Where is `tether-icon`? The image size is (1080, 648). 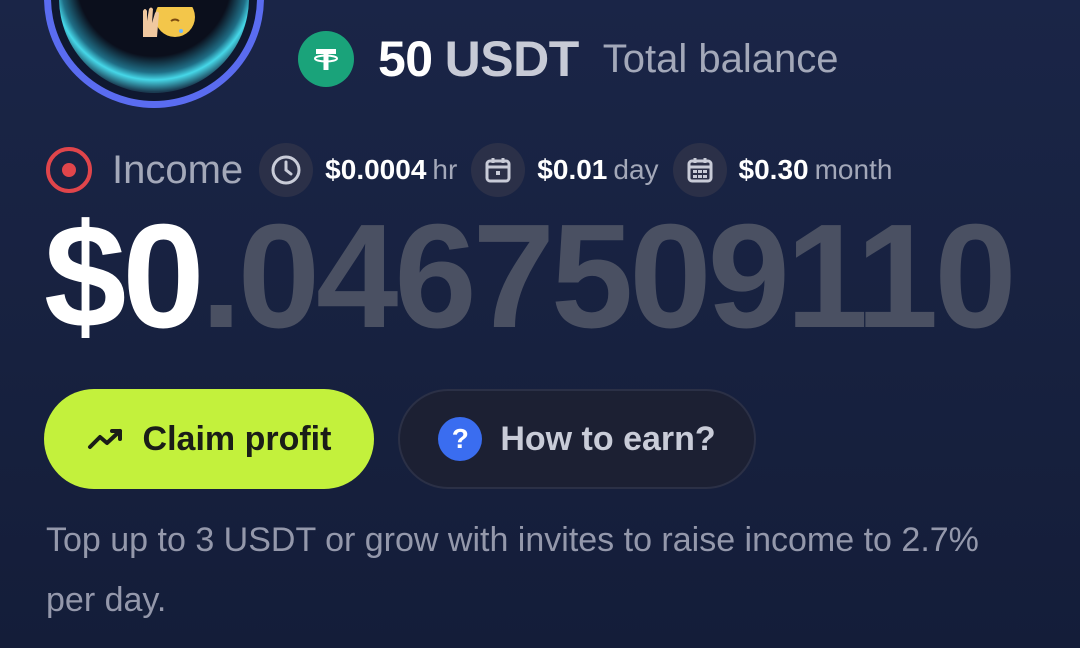 tether-icon is located at coordinates (326, 59).